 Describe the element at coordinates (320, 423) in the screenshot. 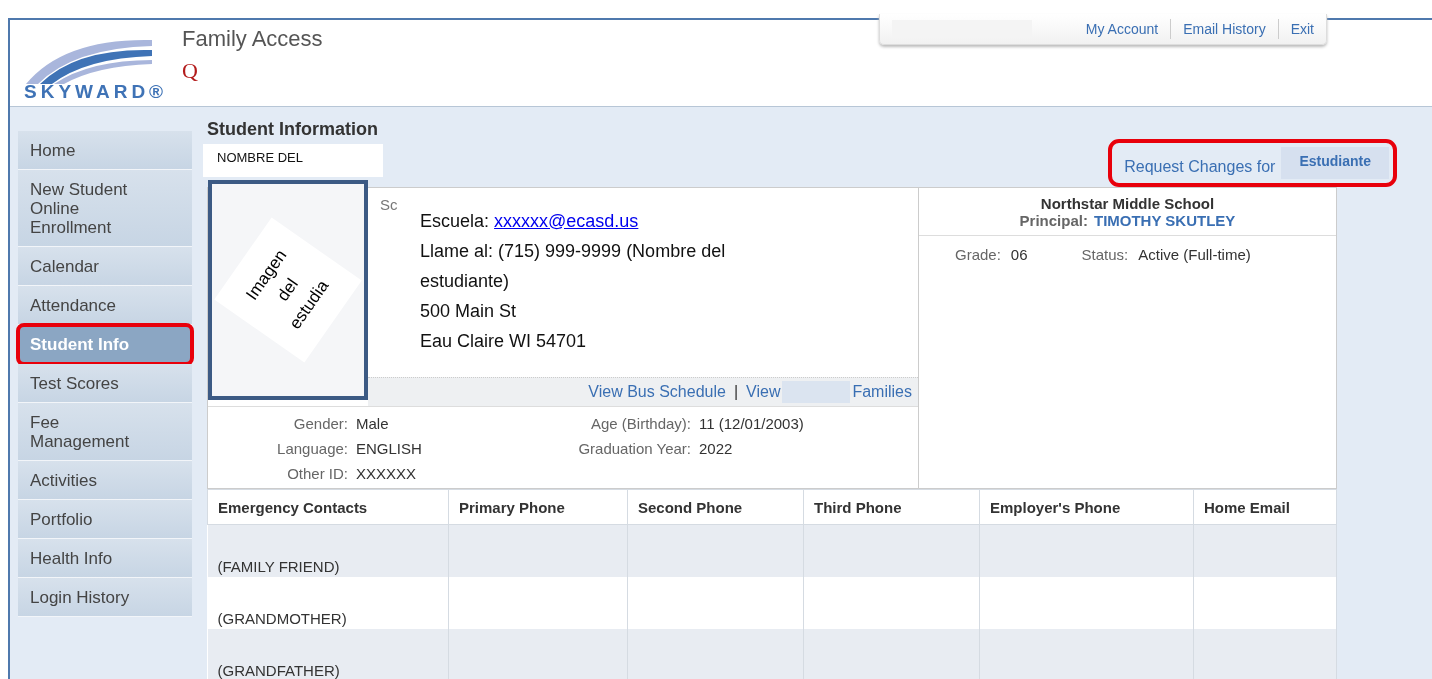

I see `detail-label: Gender:` at that location.